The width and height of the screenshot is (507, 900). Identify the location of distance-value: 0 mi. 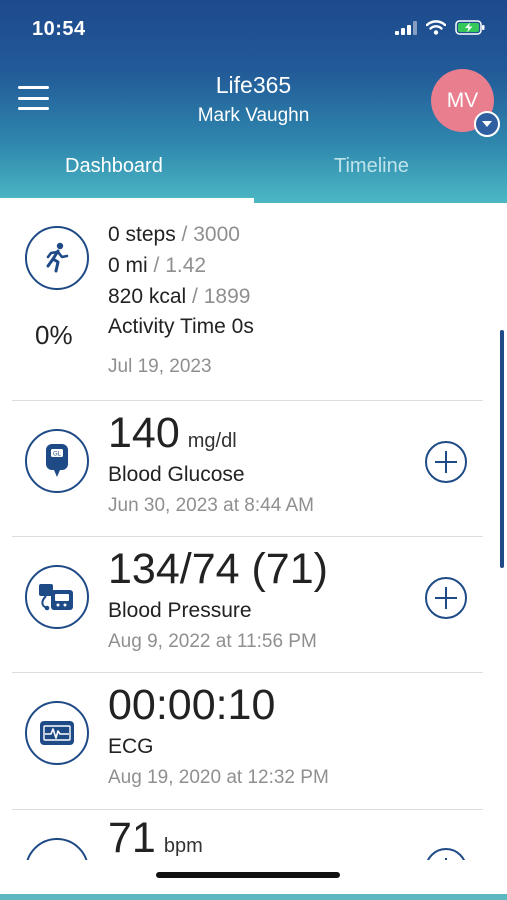
(128, 265).